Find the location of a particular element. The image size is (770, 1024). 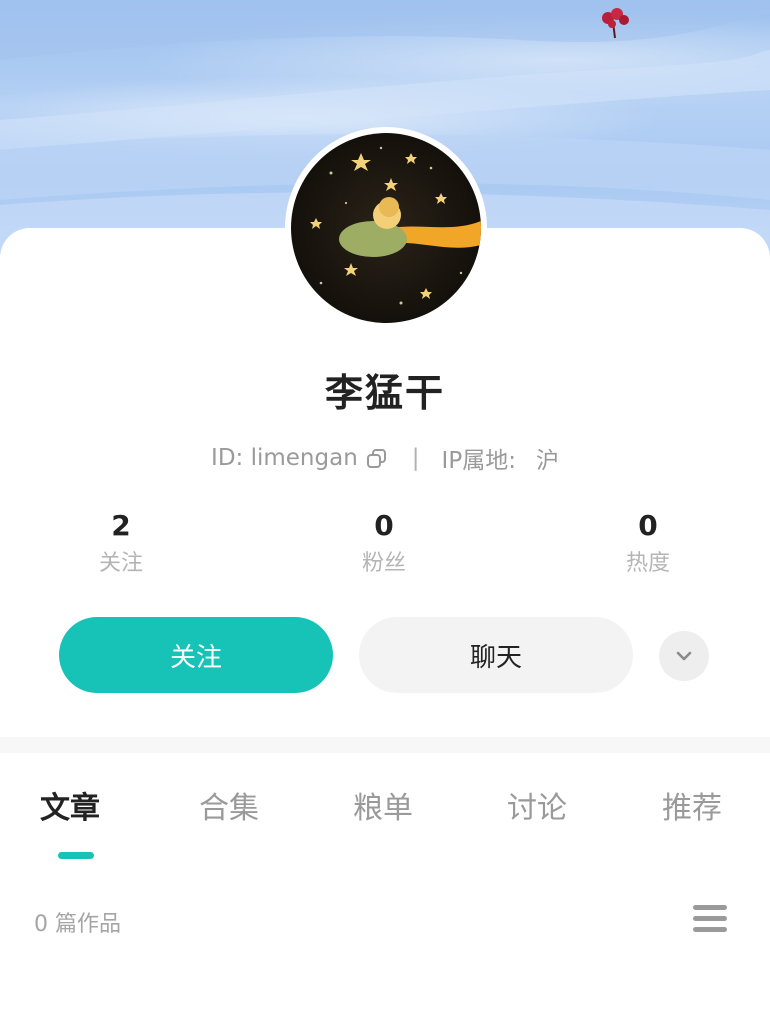

menu-icon is located at coordinates (710, 919).